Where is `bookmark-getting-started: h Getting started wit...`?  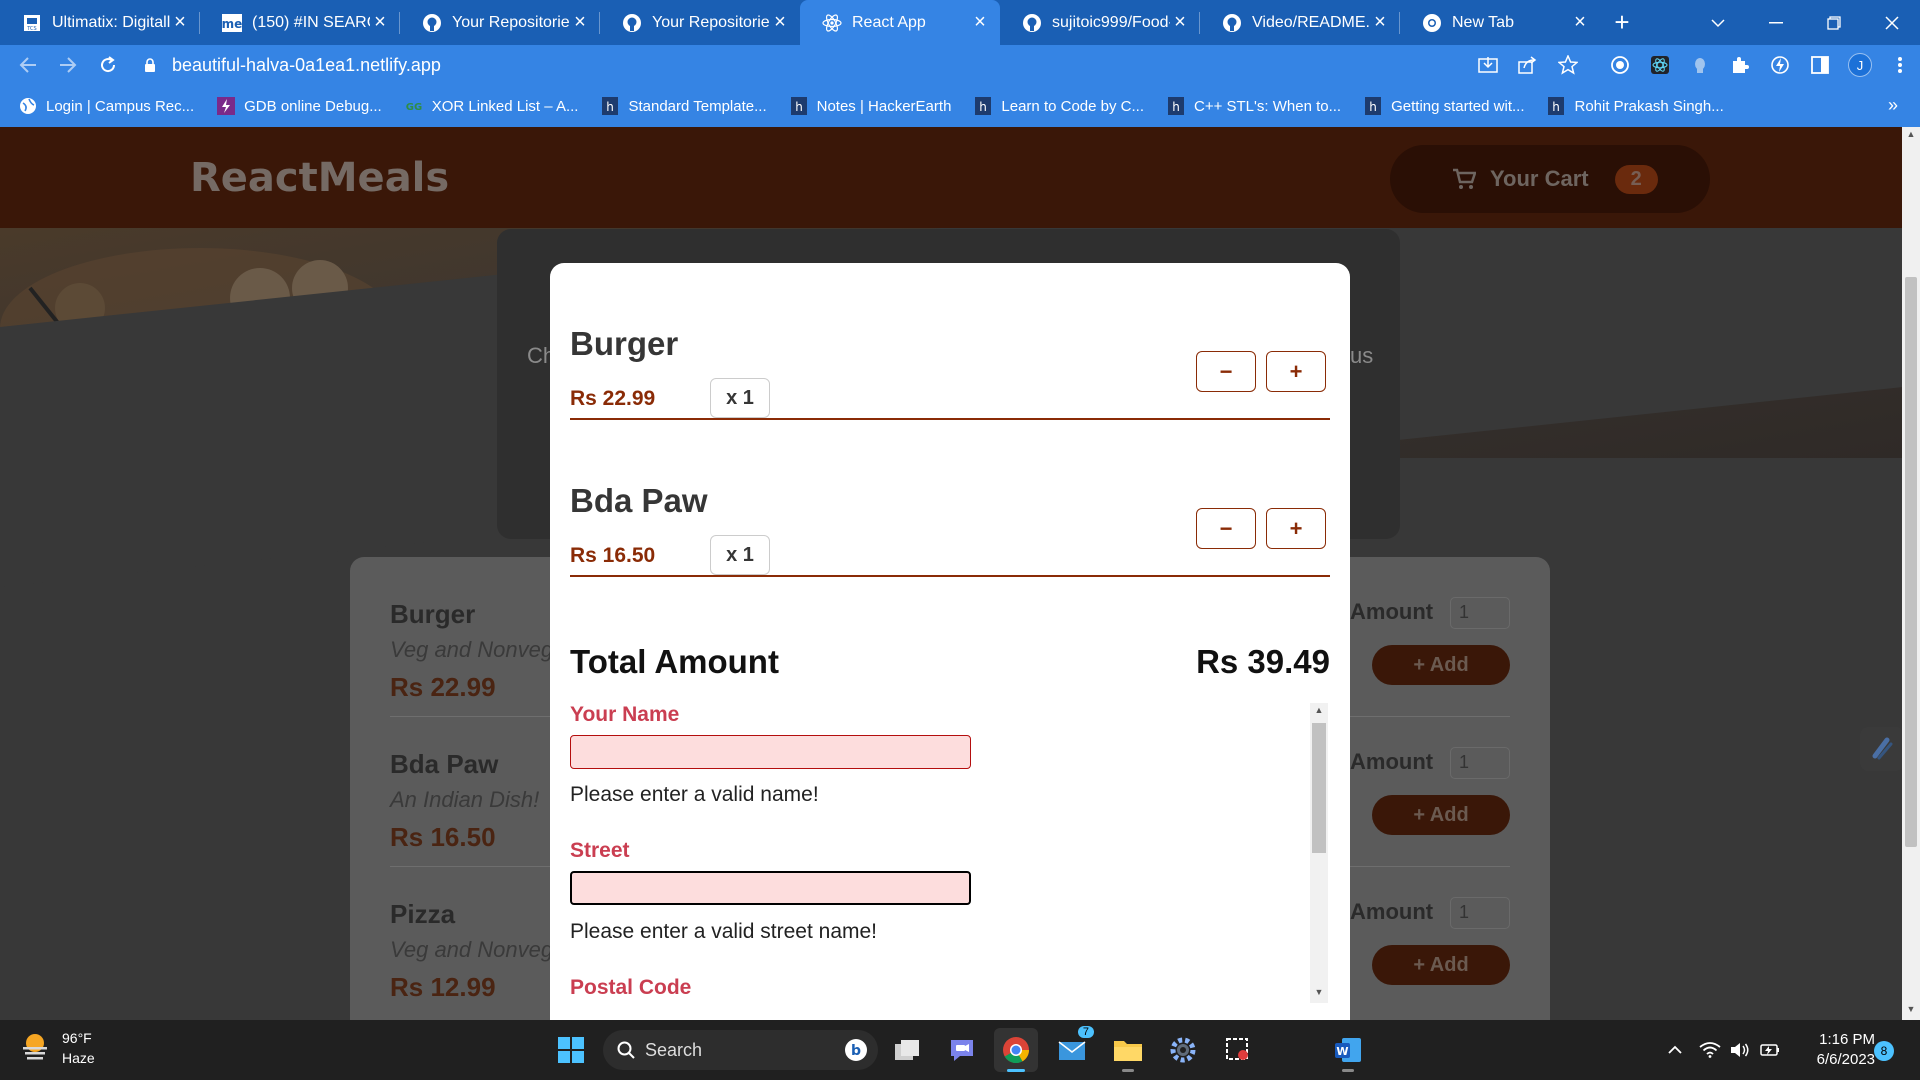
bookmark-getting-started: h Getting started wit... is located at coordinates (1443, 106).